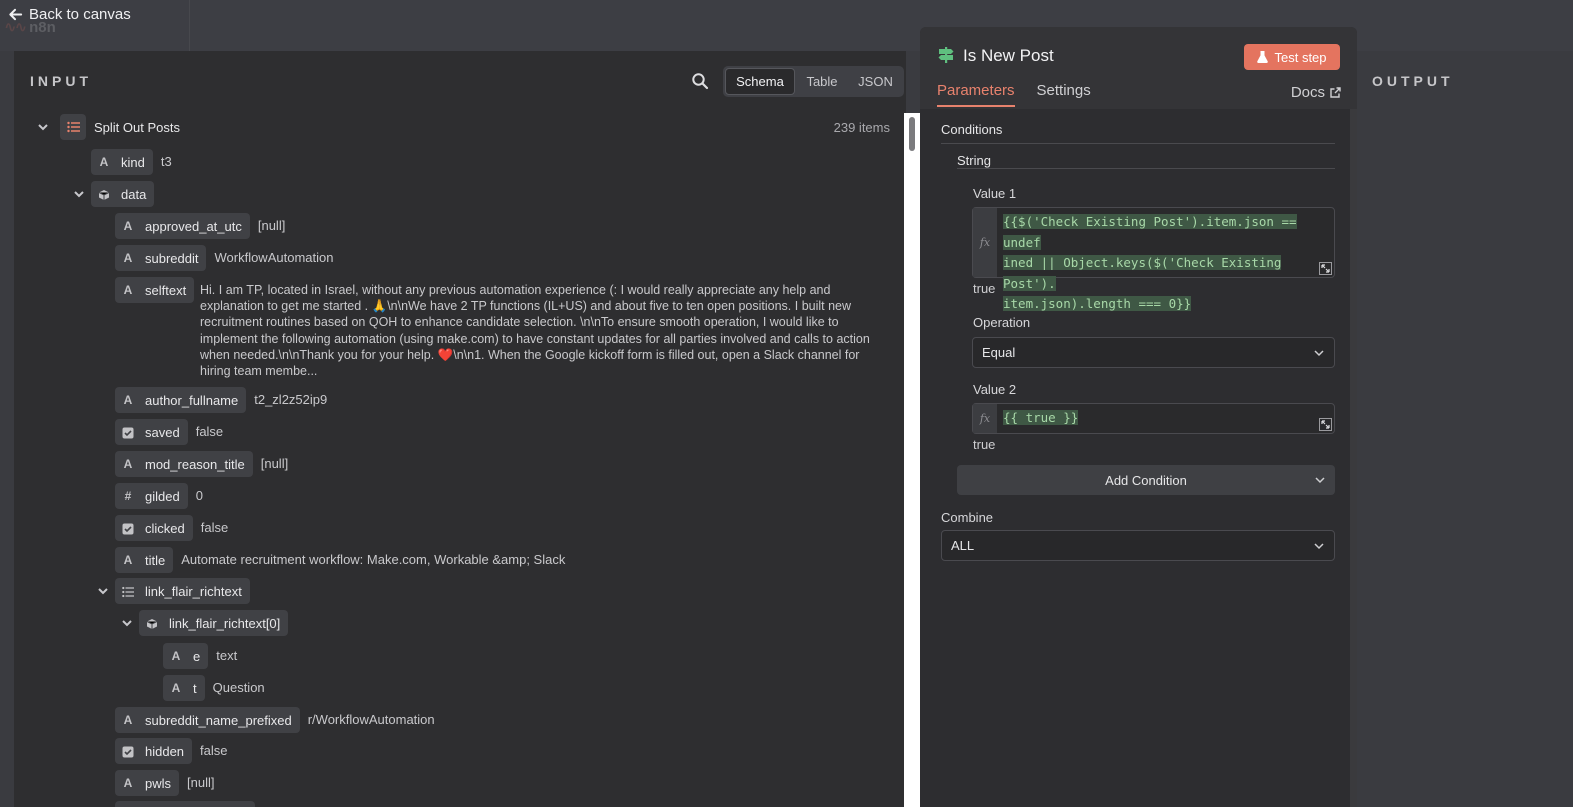  What do you see at coordinates (371, 719) in the screenshot?
I see `field-value: r/WorkflowAutomation` at bounding box center [371, 719].